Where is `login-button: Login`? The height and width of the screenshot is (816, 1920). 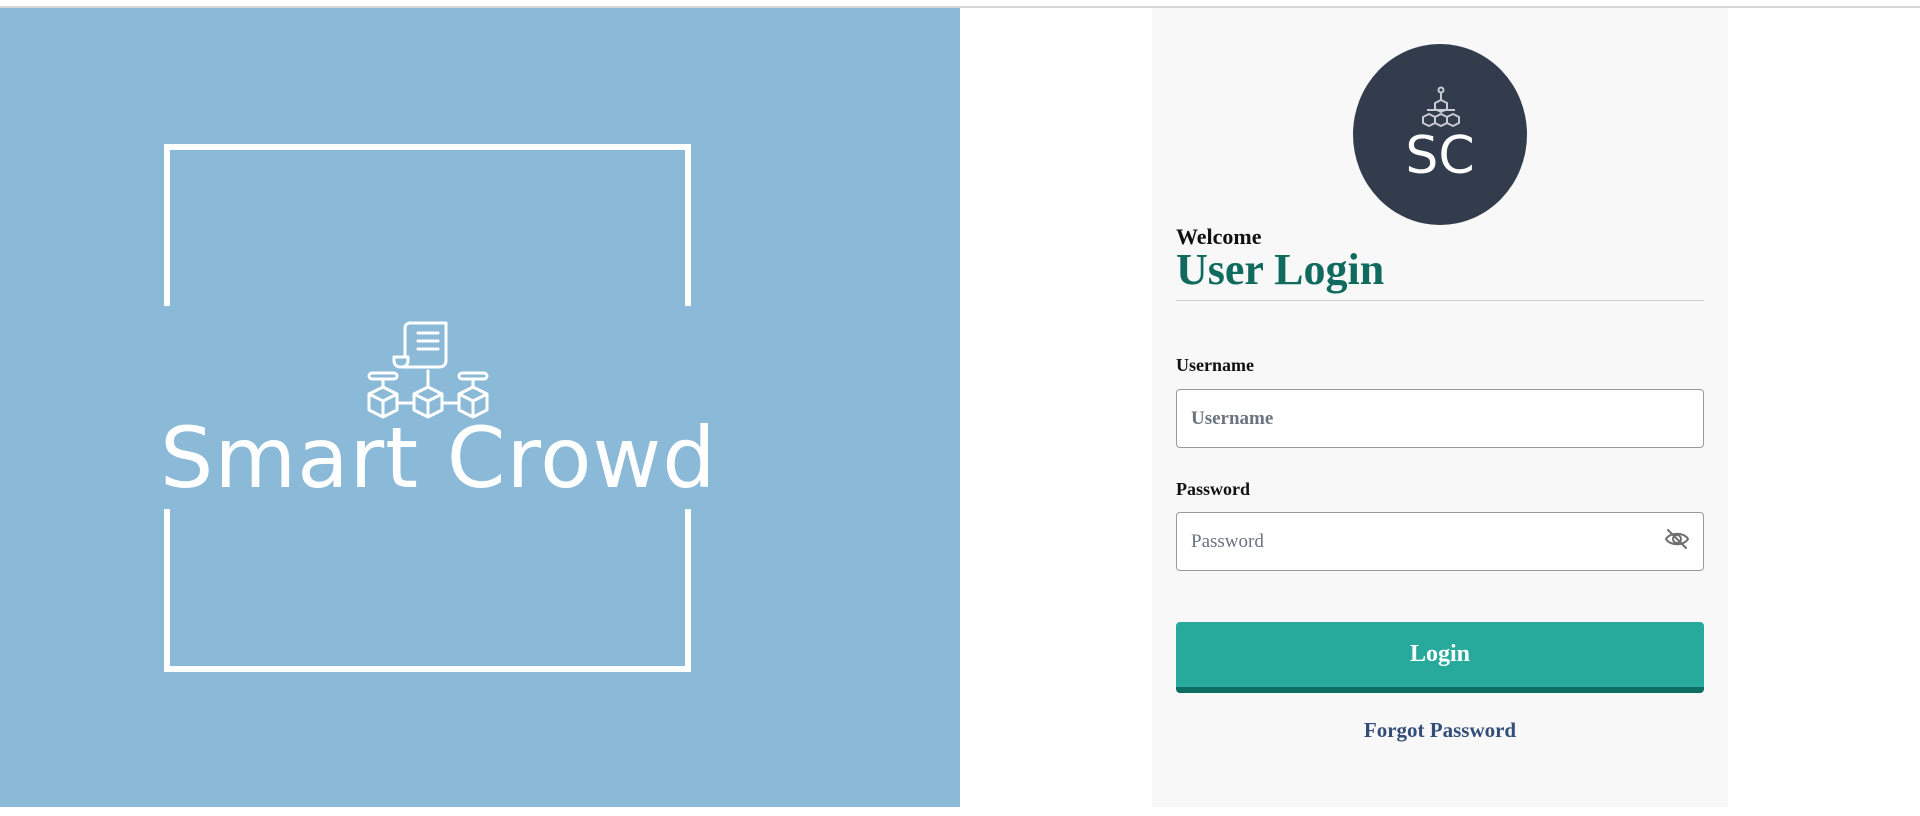
login-button: Login is located at coordinates (1440, 657).